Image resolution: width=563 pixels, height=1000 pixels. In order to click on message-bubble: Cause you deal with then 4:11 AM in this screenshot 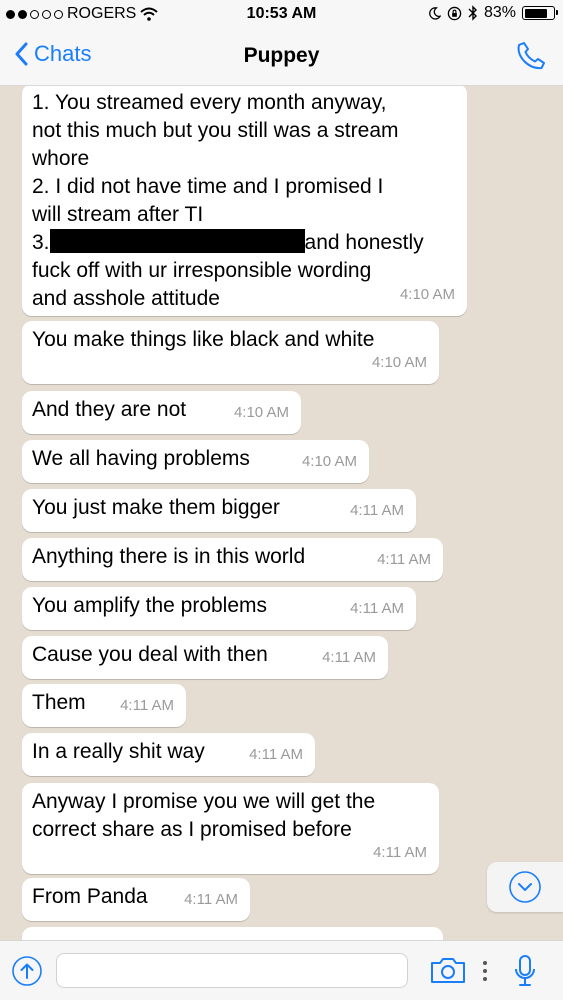, I will do `click(205, 657)`.